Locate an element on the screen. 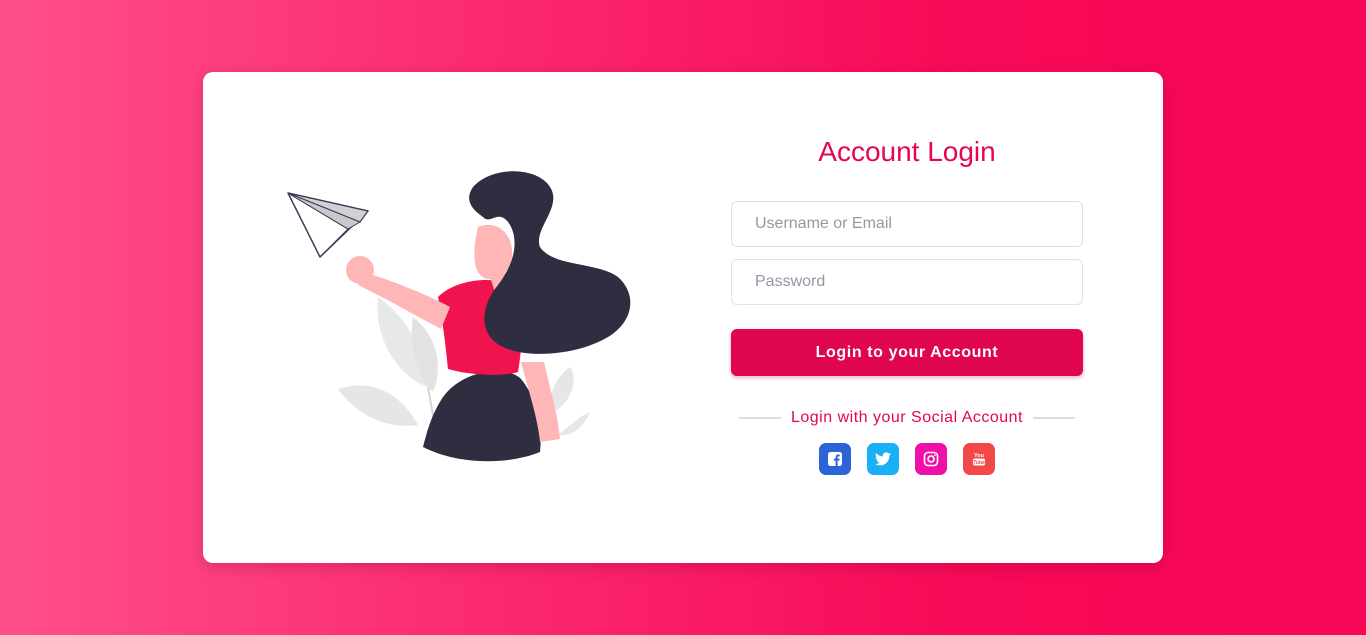  svg-text: Tube is located at coordinates (979, 463).